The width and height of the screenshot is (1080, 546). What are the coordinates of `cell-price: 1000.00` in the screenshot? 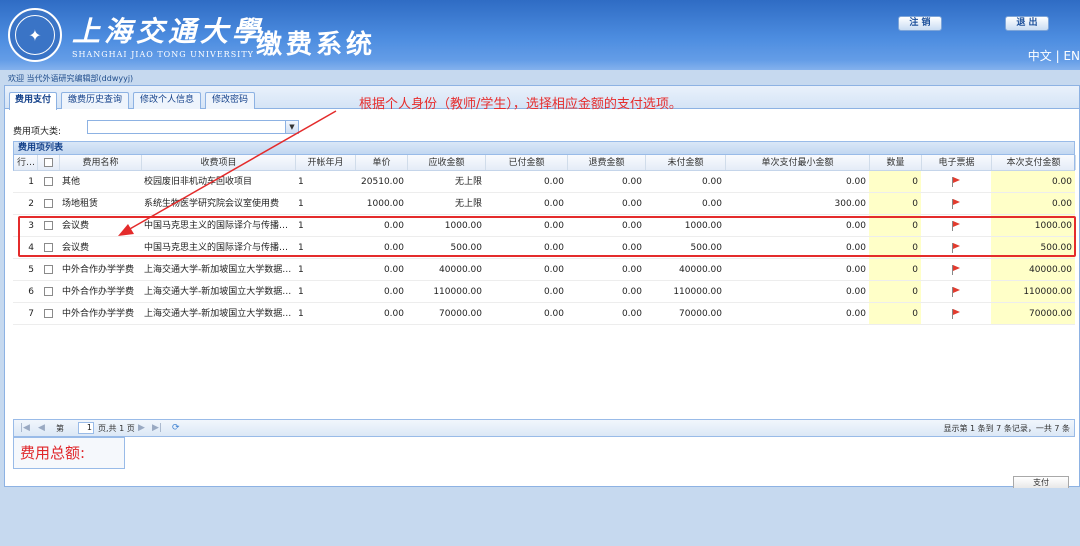 It's located at (385, 204).